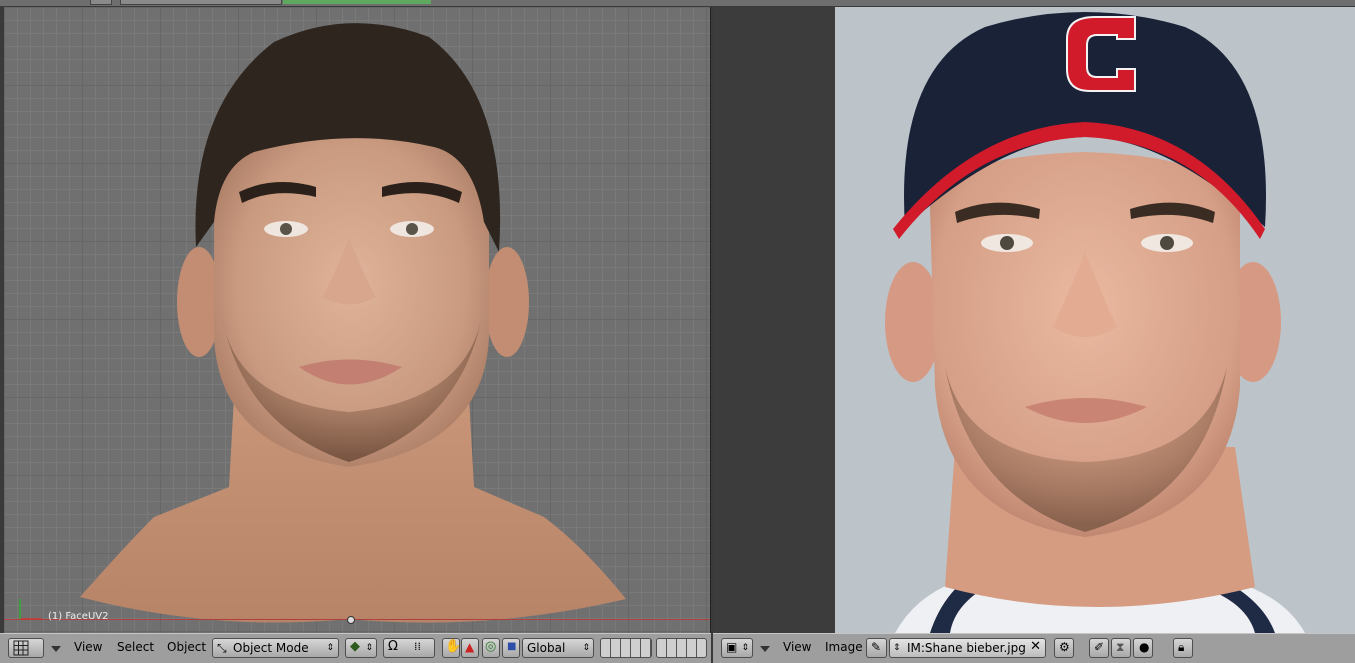 This screenshot has height=663, width=1355. I want to click on editor-type-button: ▣ ⇕, so click(737, 648).